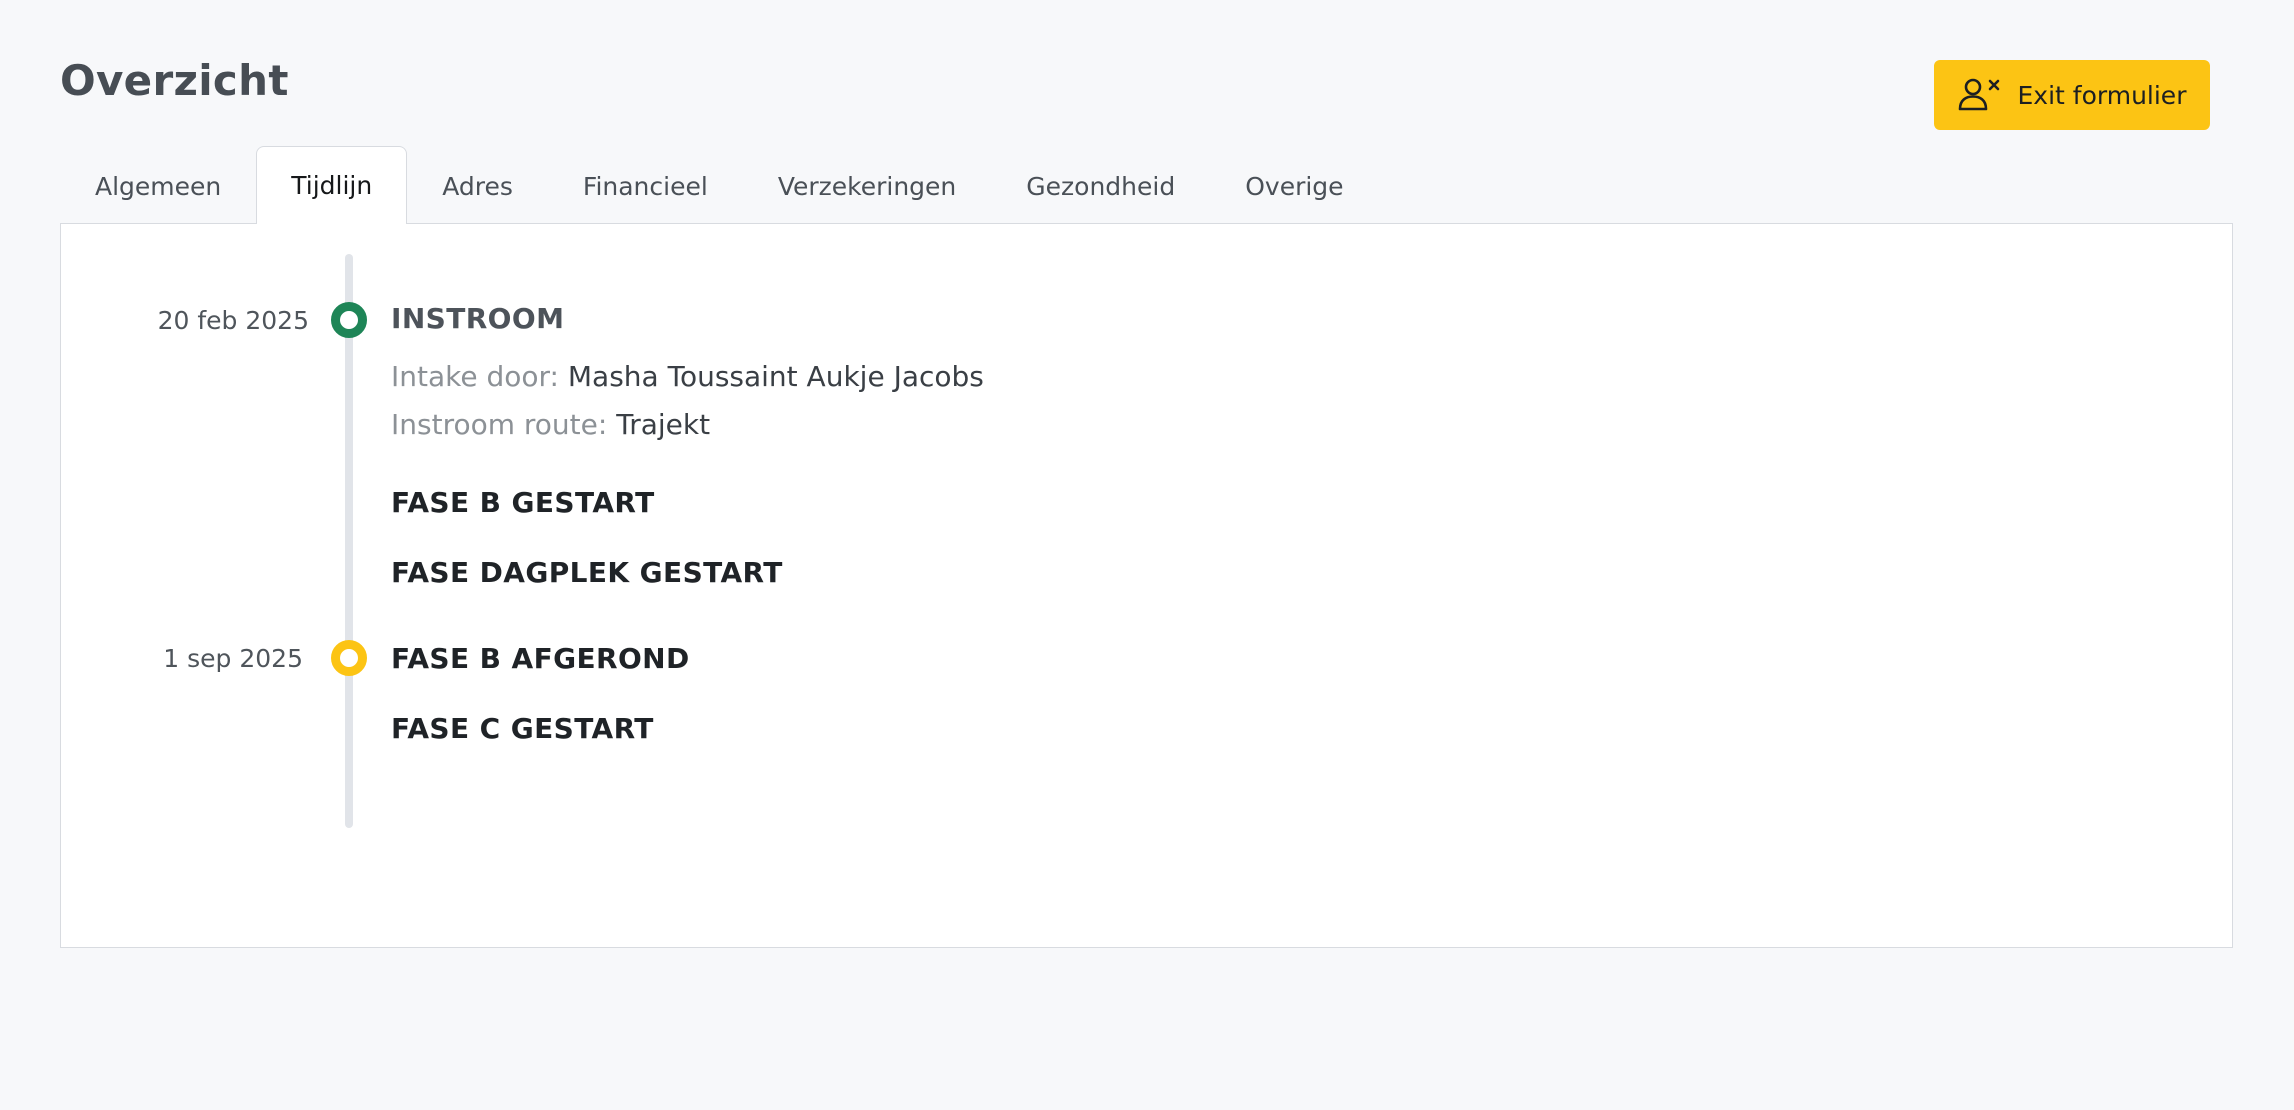  What do you see at coordinates (233, 320) in the screenshot?
I see `timeline-date: 20 feb 2025` at bounding box center [233, 320].